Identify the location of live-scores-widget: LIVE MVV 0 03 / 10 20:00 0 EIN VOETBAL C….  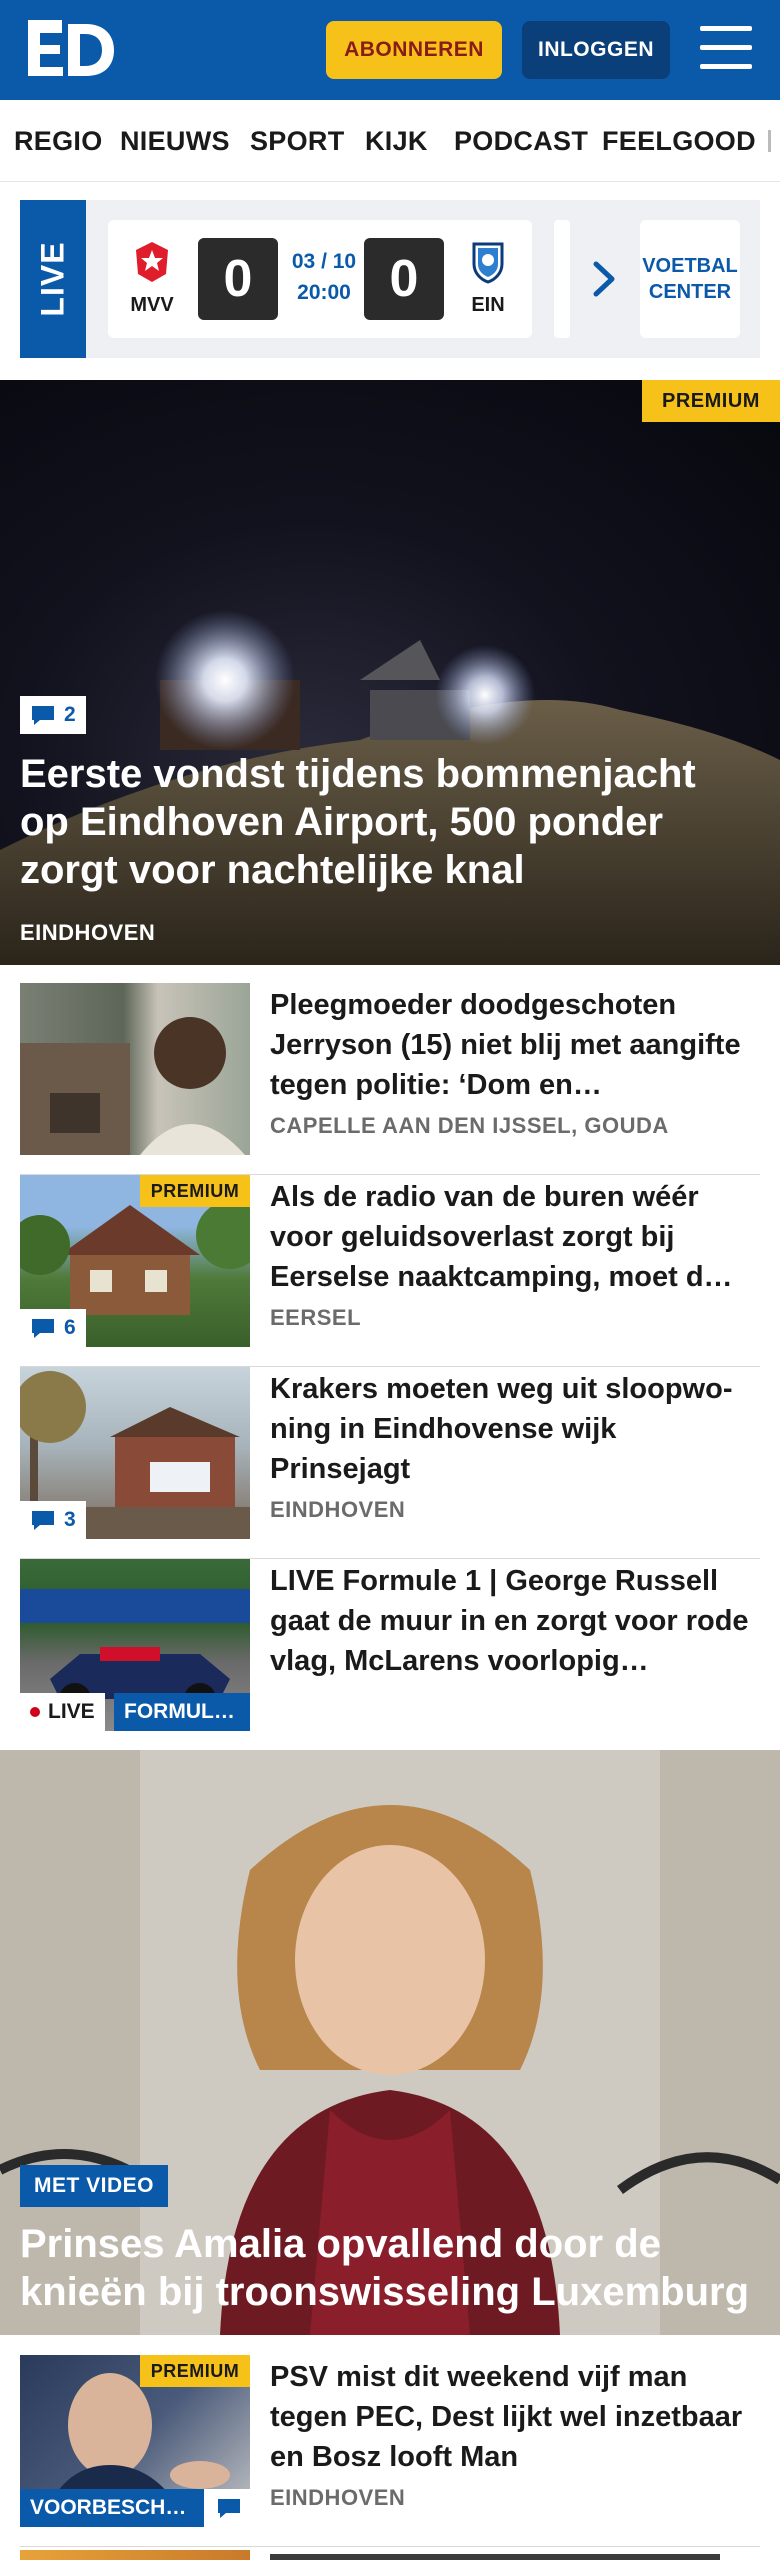
(390, 279).